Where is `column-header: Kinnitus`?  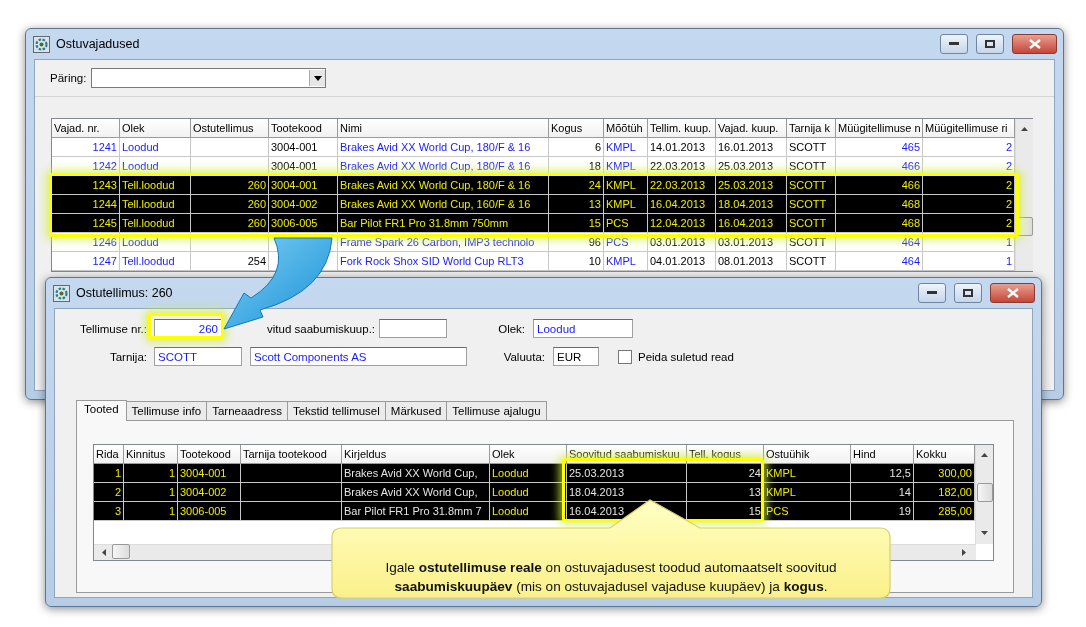 column-header: Kinnitus is located at coordinates (151, 454).